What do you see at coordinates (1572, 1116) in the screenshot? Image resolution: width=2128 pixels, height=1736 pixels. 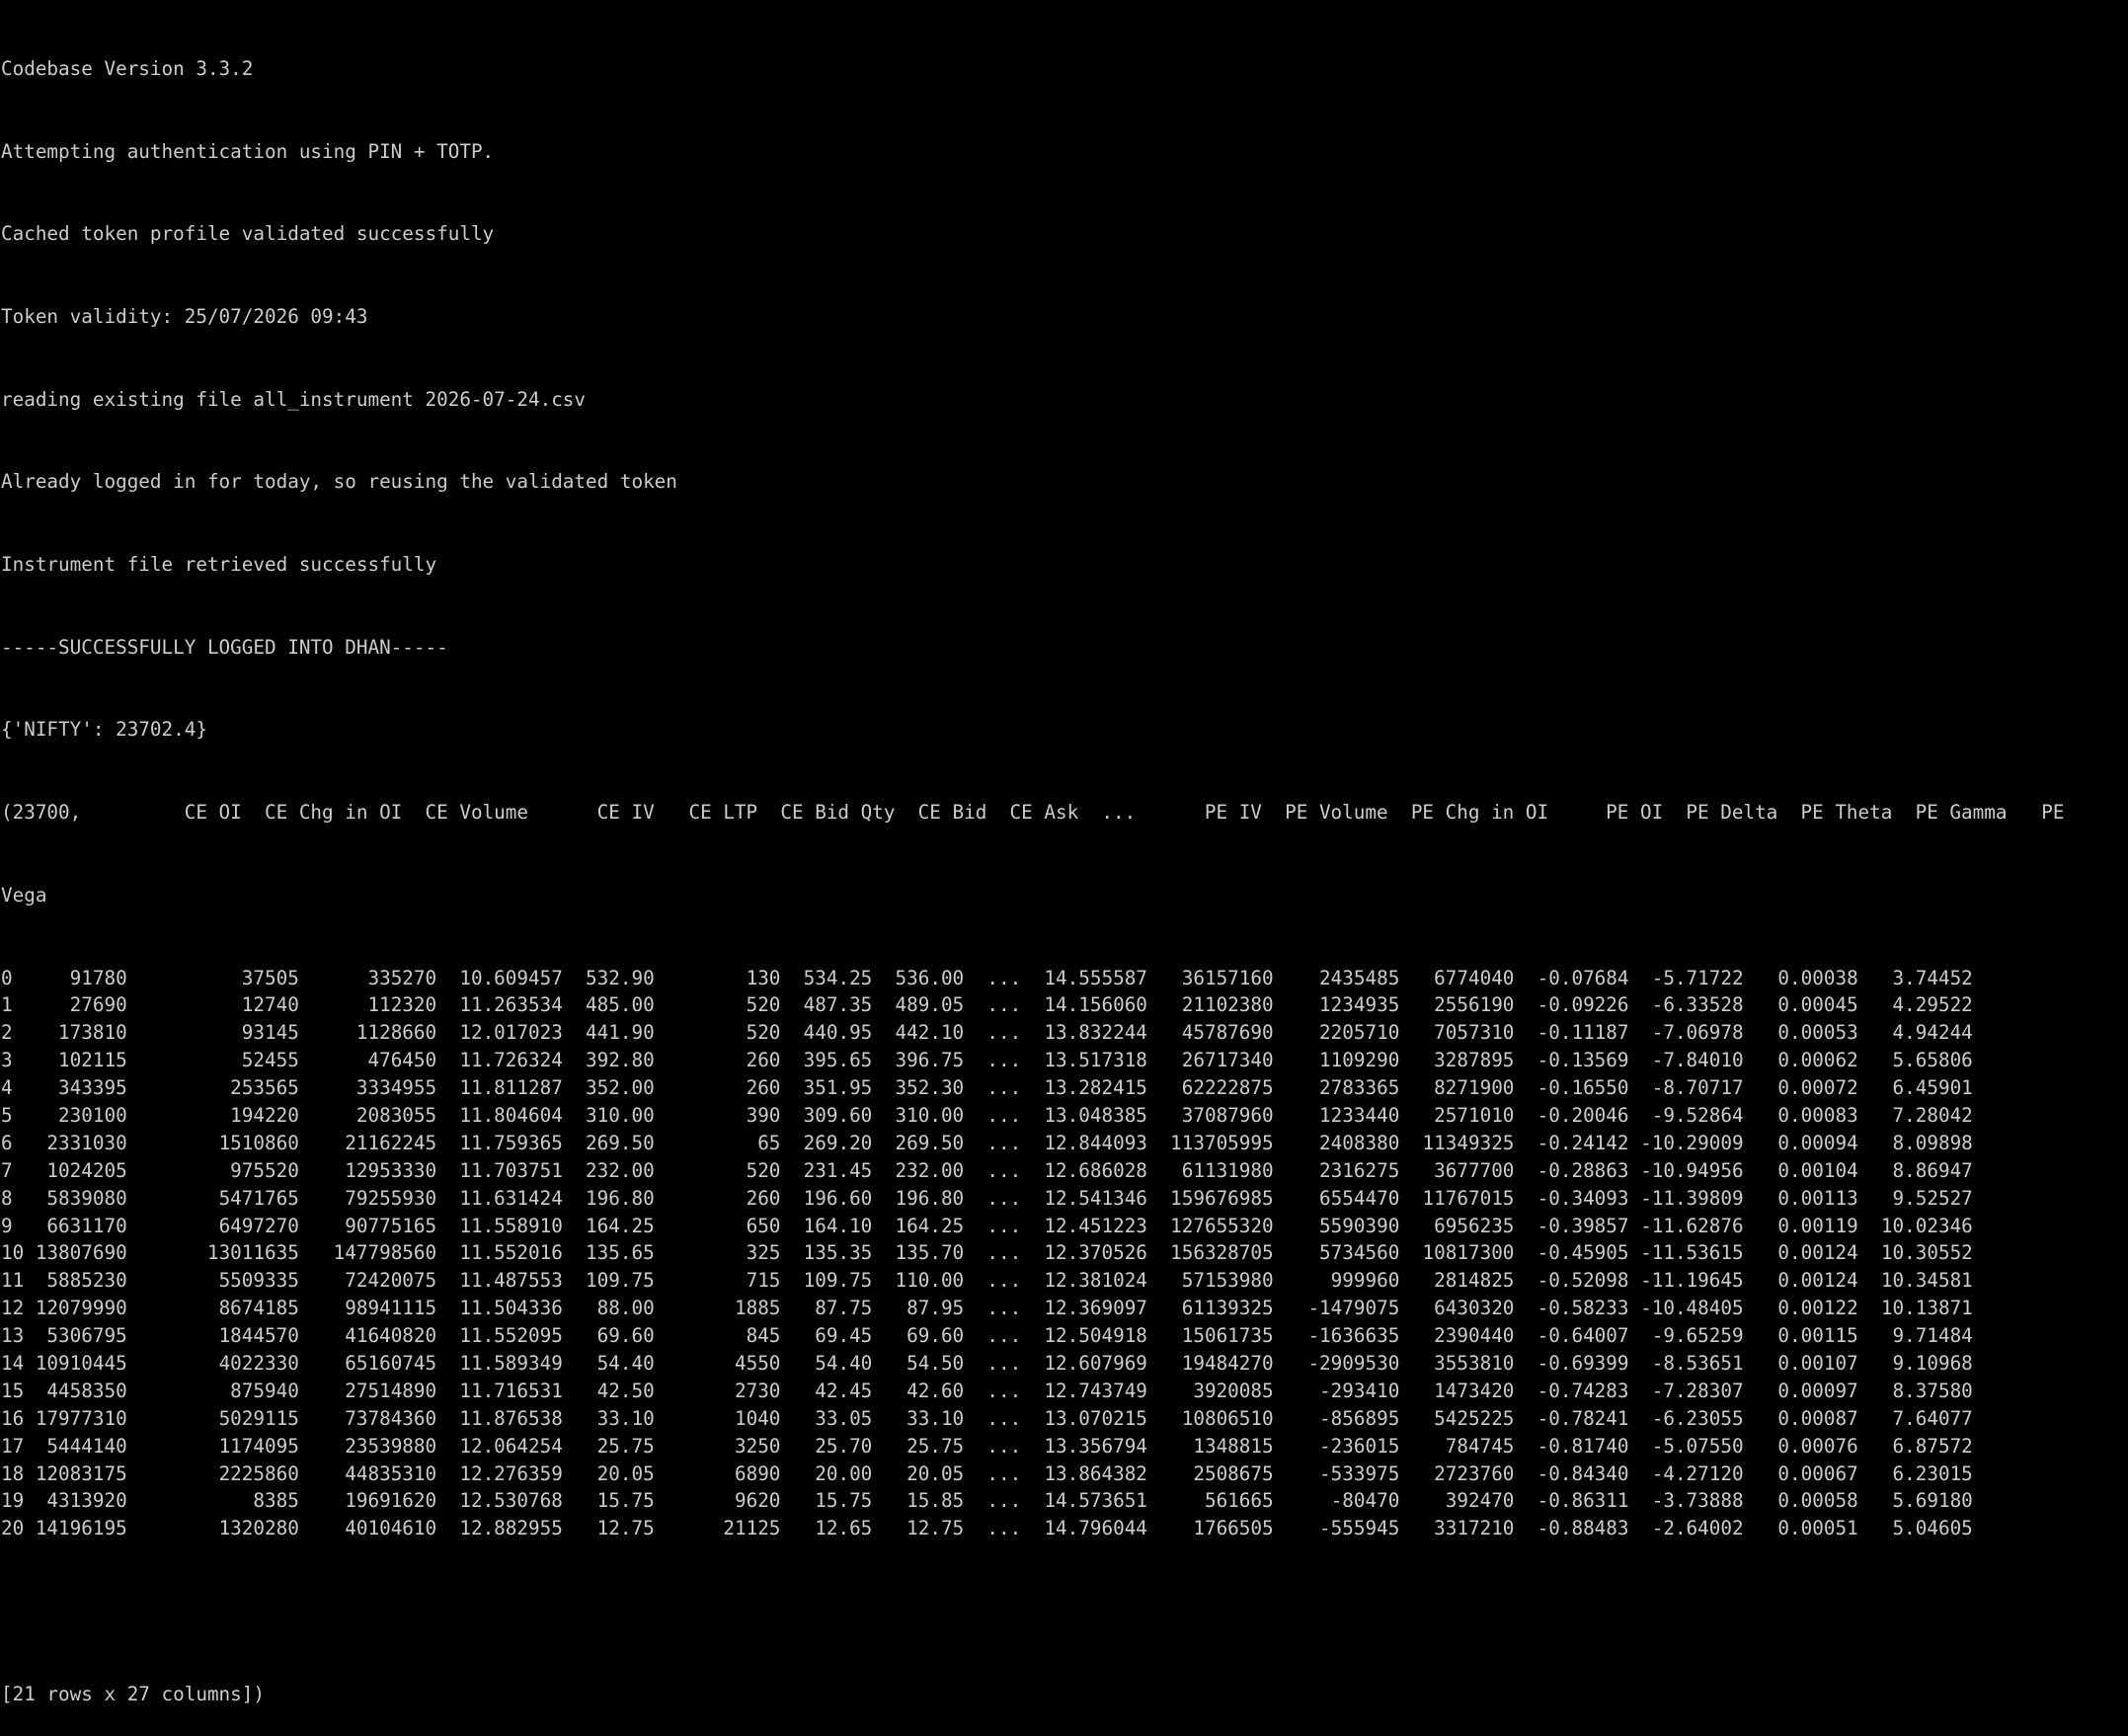 I see `table-cell: -0.20046` at bounding box center [1572, 1116].